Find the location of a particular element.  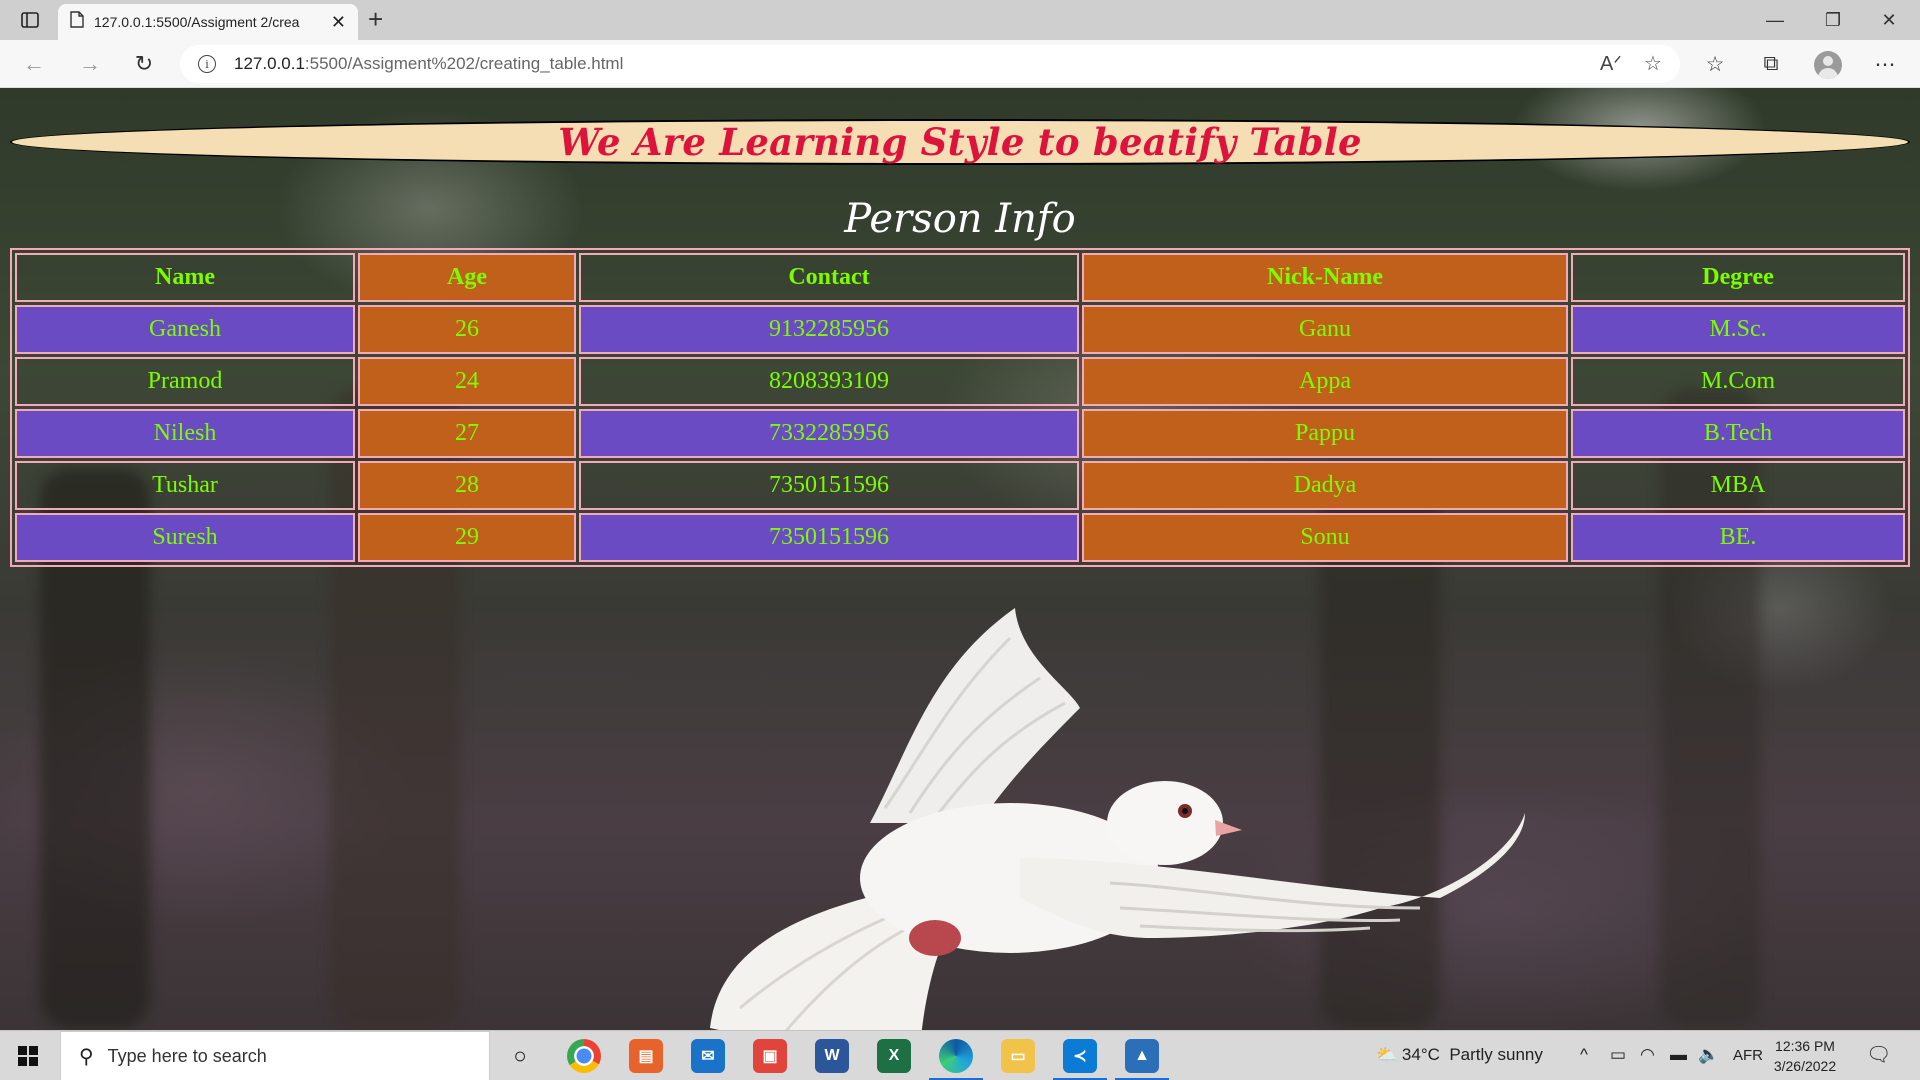

table-row: Tushar 28 7350151596 Dadya MBA is located at coordinates (960, 485).